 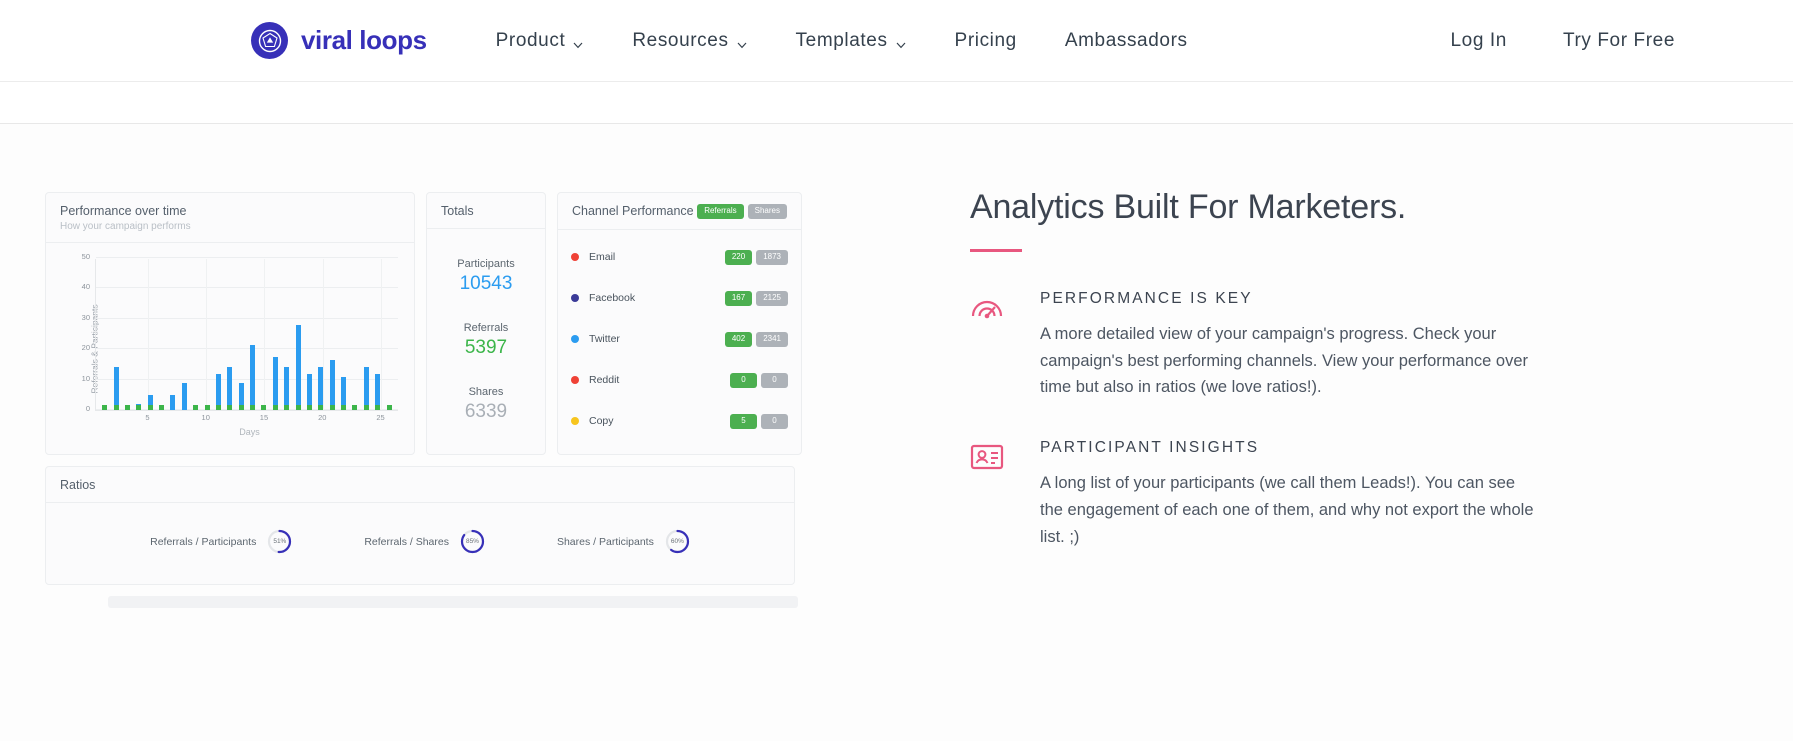 I want to click on channel-referrals-badge: 0, so click(x=743, y=380).